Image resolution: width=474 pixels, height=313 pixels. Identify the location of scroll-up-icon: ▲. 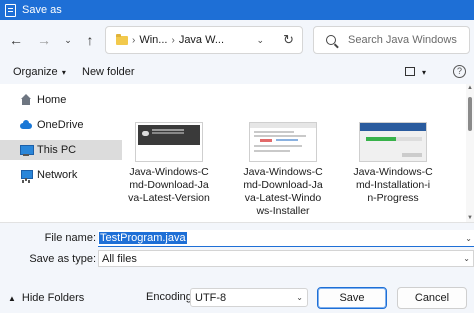
(470, 88).